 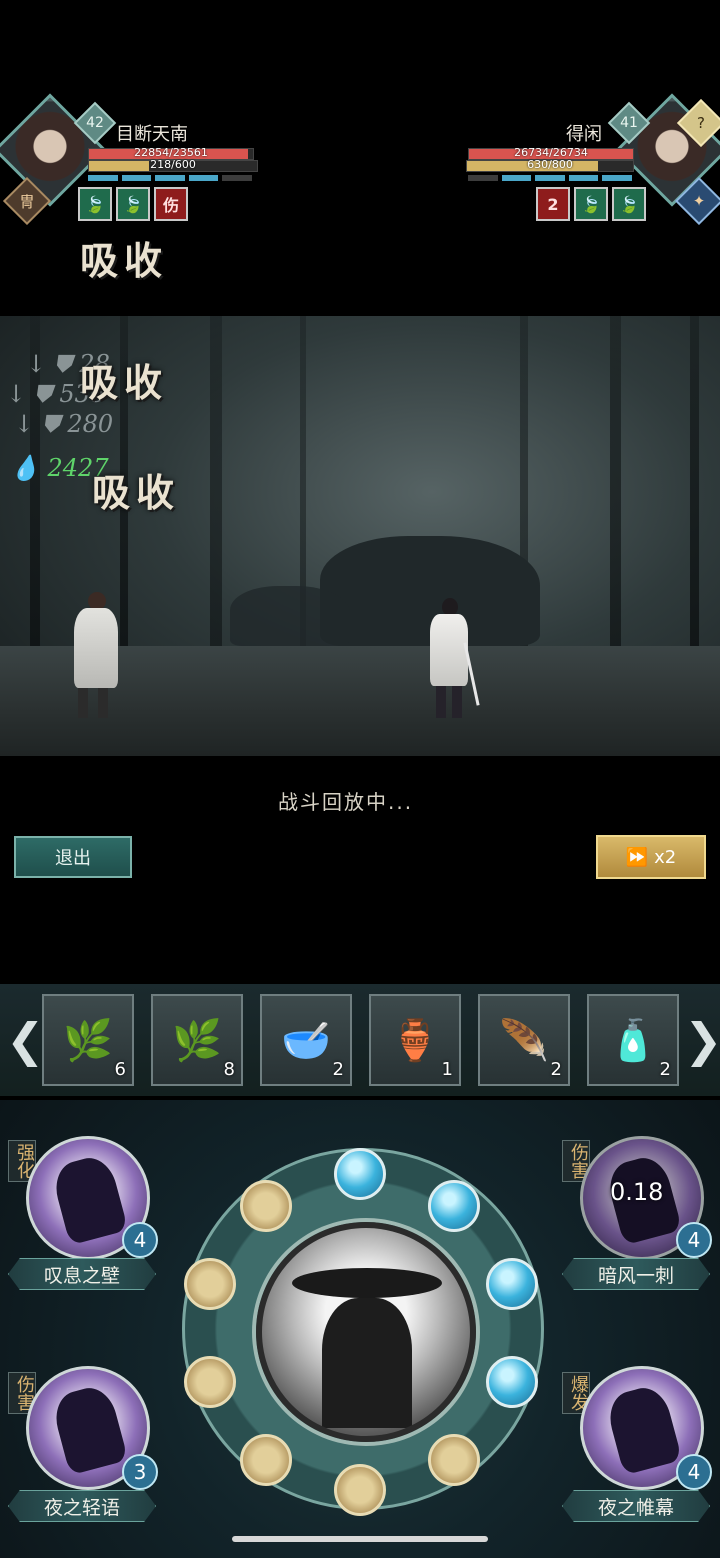 I want to click on item-count: 6, so click(x=120, y=1069).